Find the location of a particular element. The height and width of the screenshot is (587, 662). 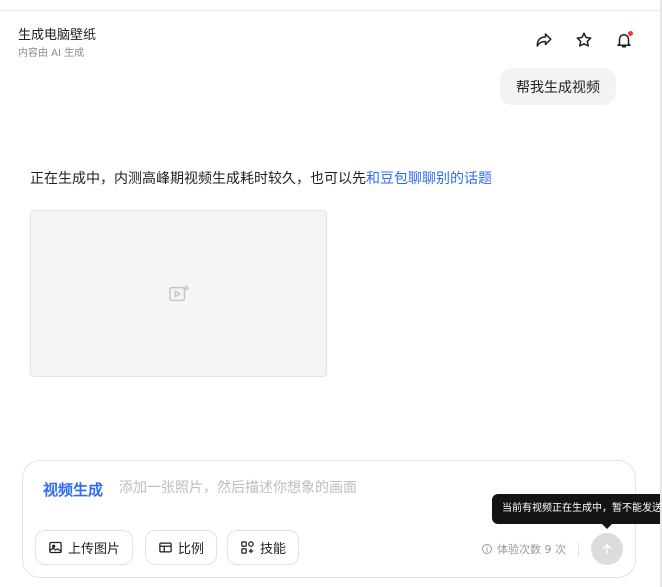

skills-grid-icon is located at coordinates (247, 547).